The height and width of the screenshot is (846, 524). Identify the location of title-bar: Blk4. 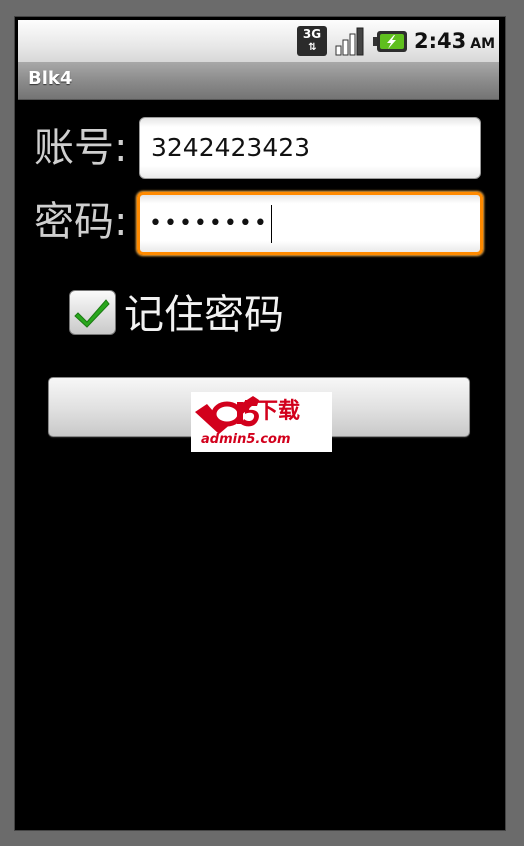
(258, 81).